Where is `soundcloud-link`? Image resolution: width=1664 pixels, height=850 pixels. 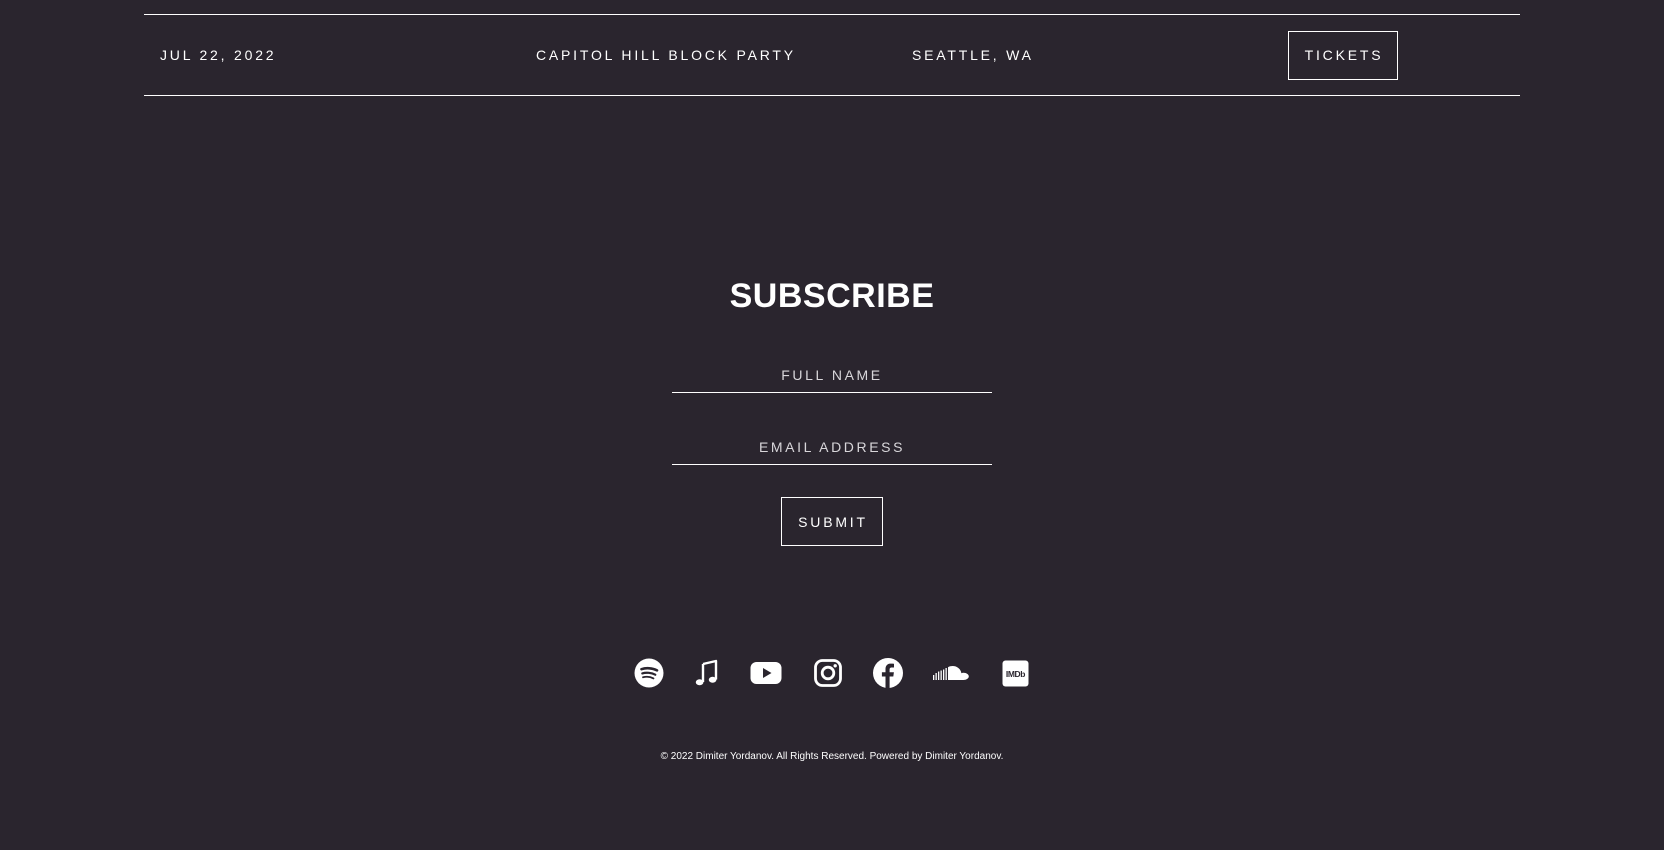
soundcloud-link is located at coordinates (951, 673).